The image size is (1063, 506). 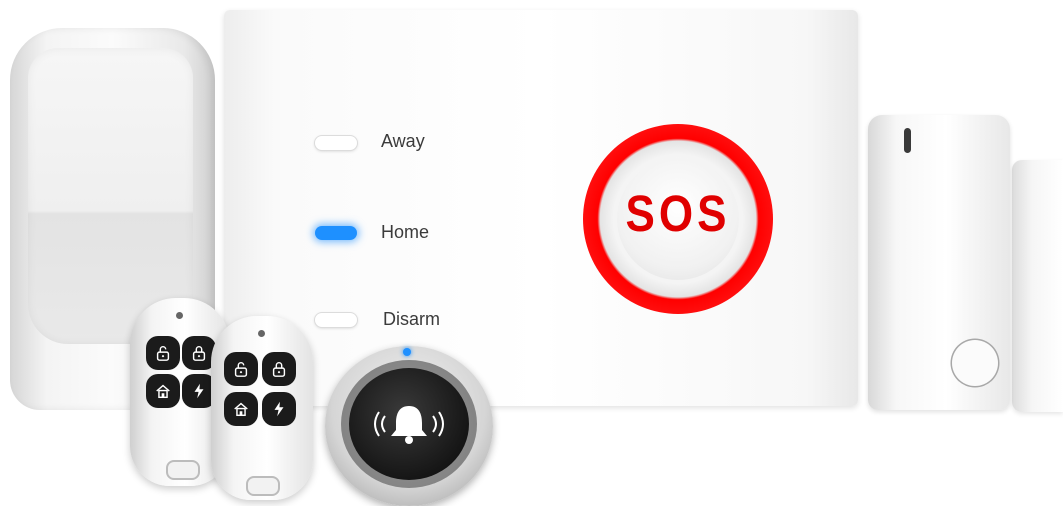 I want to click on door-sensor-led, so click(x=907, y=140).